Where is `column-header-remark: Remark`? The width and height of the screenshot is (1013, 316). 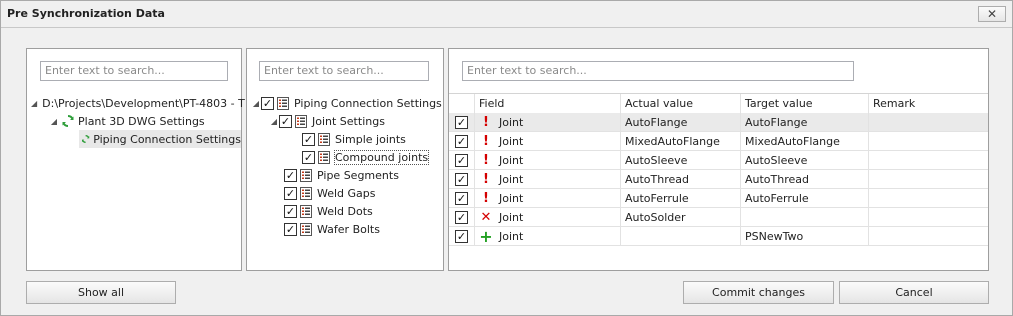 column-header-remark: Remark is located at coordinates (928, 103).